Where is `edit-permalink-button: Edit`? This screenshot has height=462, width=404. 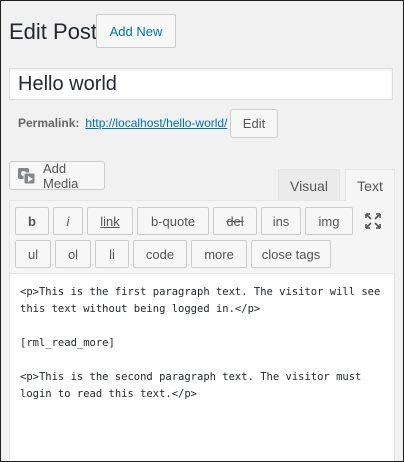
edit-permalink-button: Edit is located at coordinates (254, 123).